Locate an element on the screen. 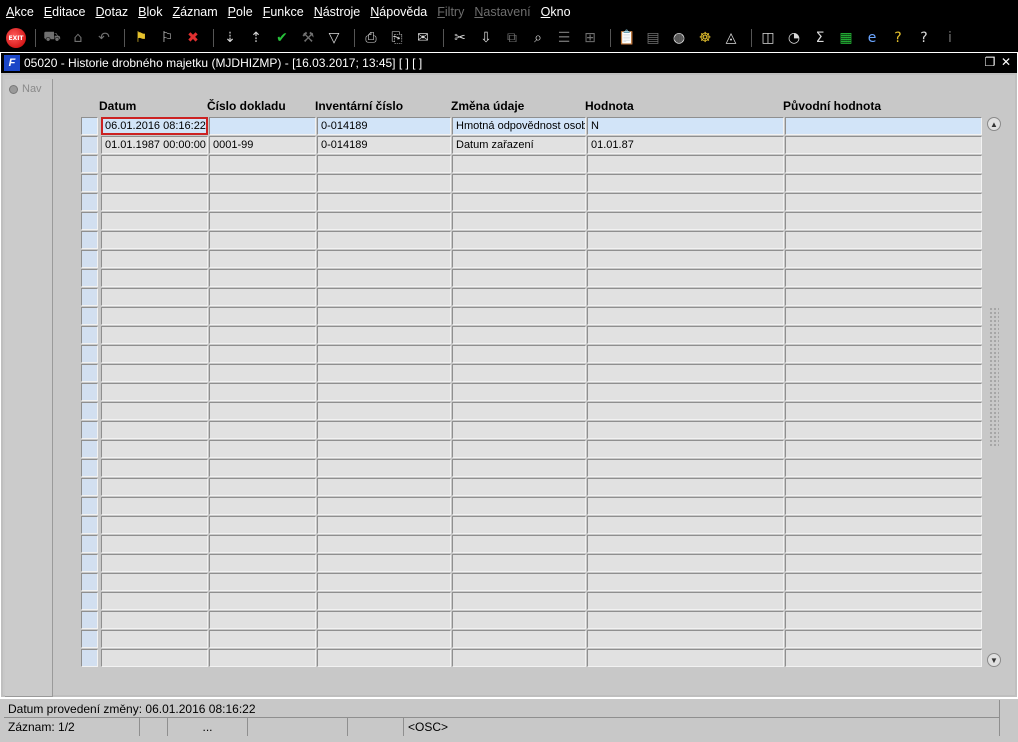  sum-icon: Σ is located at coordinates (820, 38).